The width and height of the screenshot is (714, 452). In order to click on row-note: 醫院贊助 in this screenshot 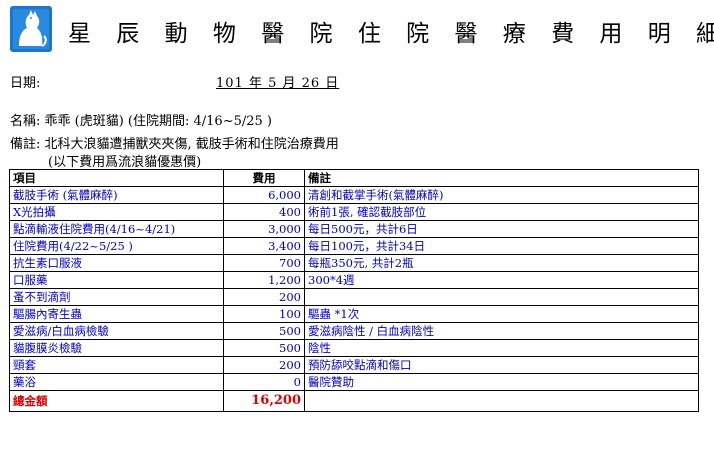, I will do `click(501, 382)`.